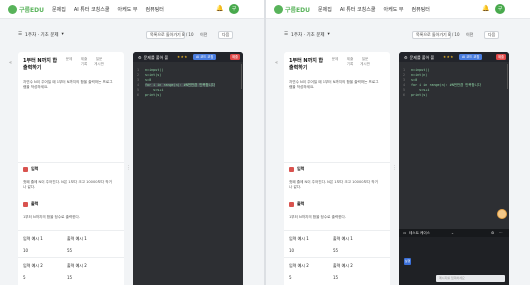 This screenshot has height=285, width=530. Describe the element at coordinates (67, 185) in the screenshot. I see `input-description: 첫째 줄에 N이 주어진다. N은 1보다 크고 10000보다 작거나 같다.` at that location.